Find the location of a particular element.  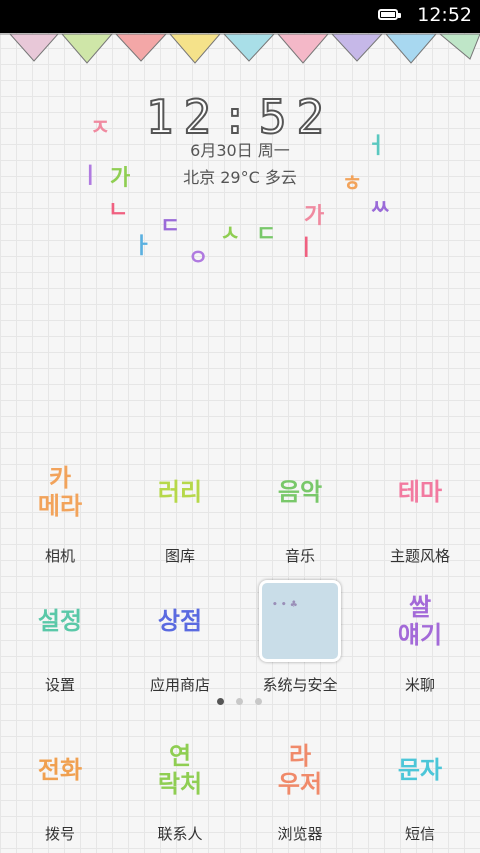

app-label: 应用商店 is located at coordinates (179, 685).